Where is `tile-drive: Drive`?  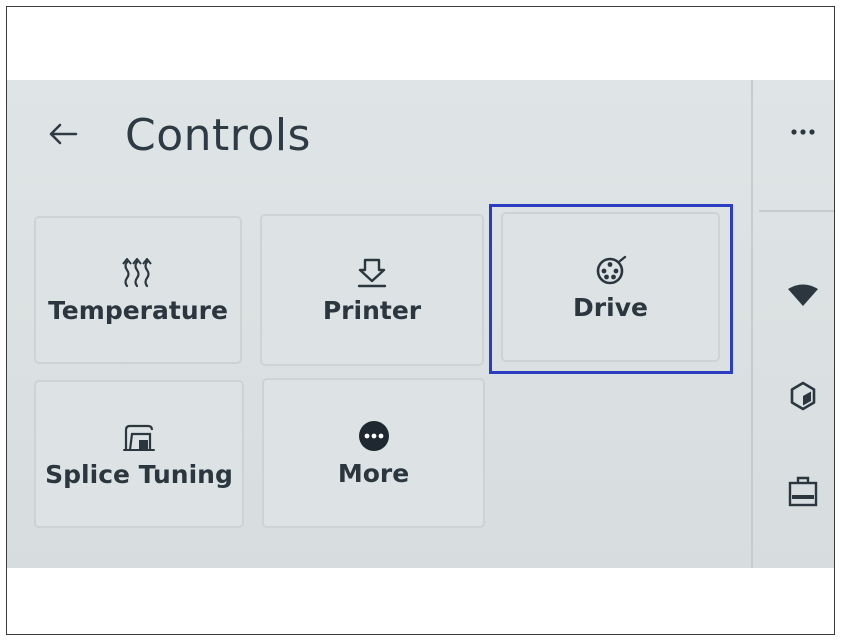 tile-drive: Drive is located at coordinates (610, 287).